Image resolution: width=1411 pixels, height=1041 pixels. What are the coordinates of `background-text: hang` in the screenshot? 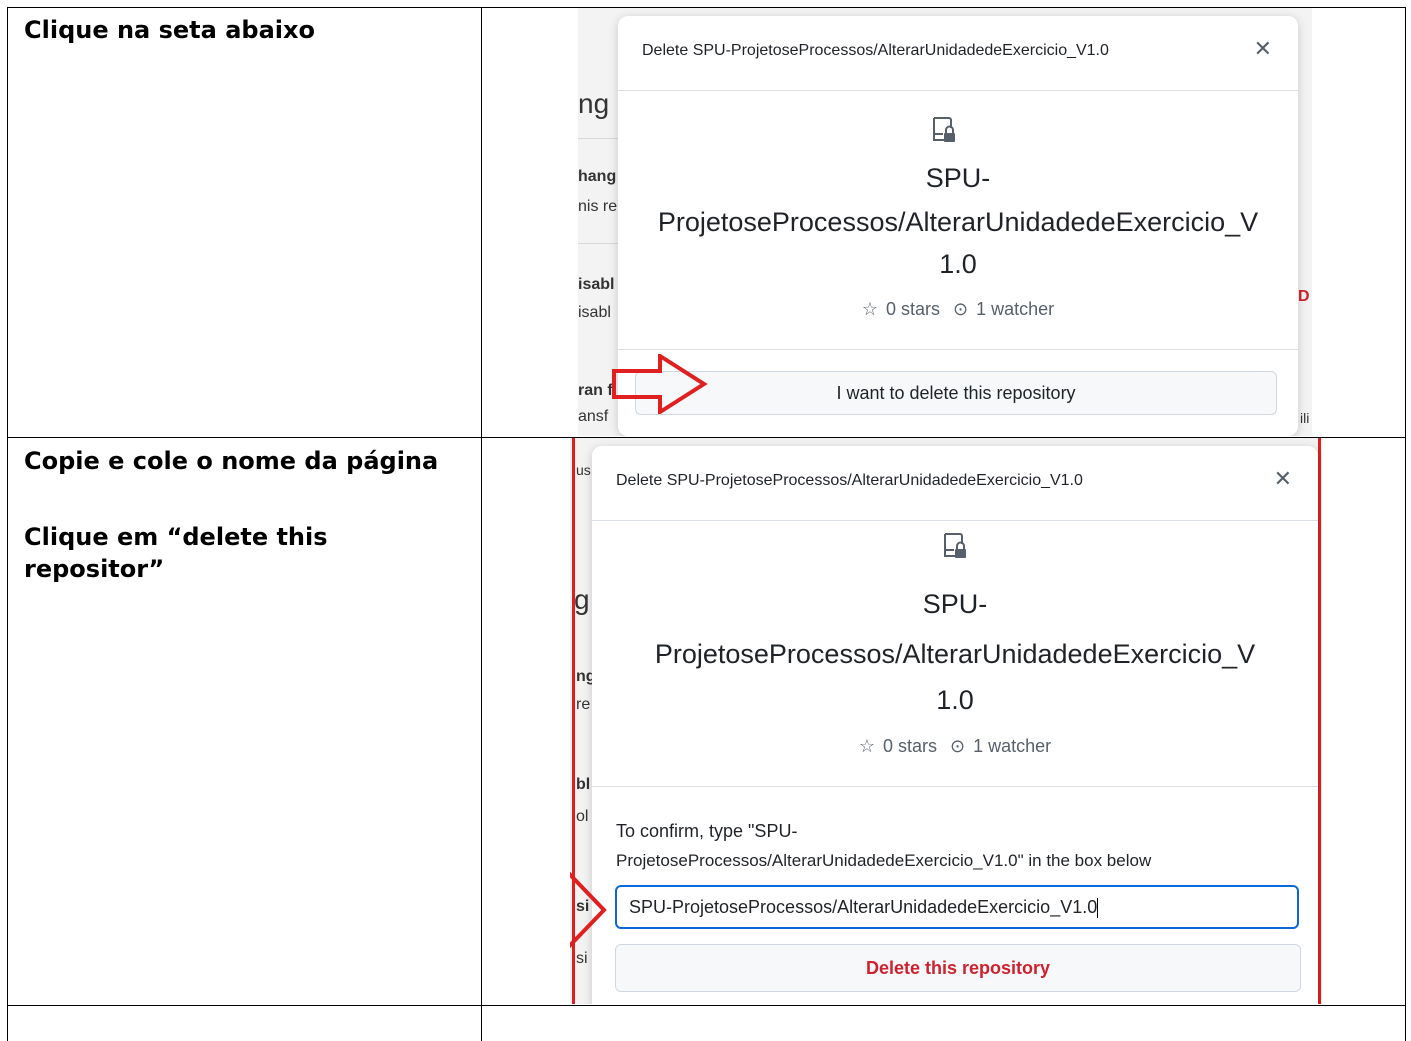 It's located at (597, 176).